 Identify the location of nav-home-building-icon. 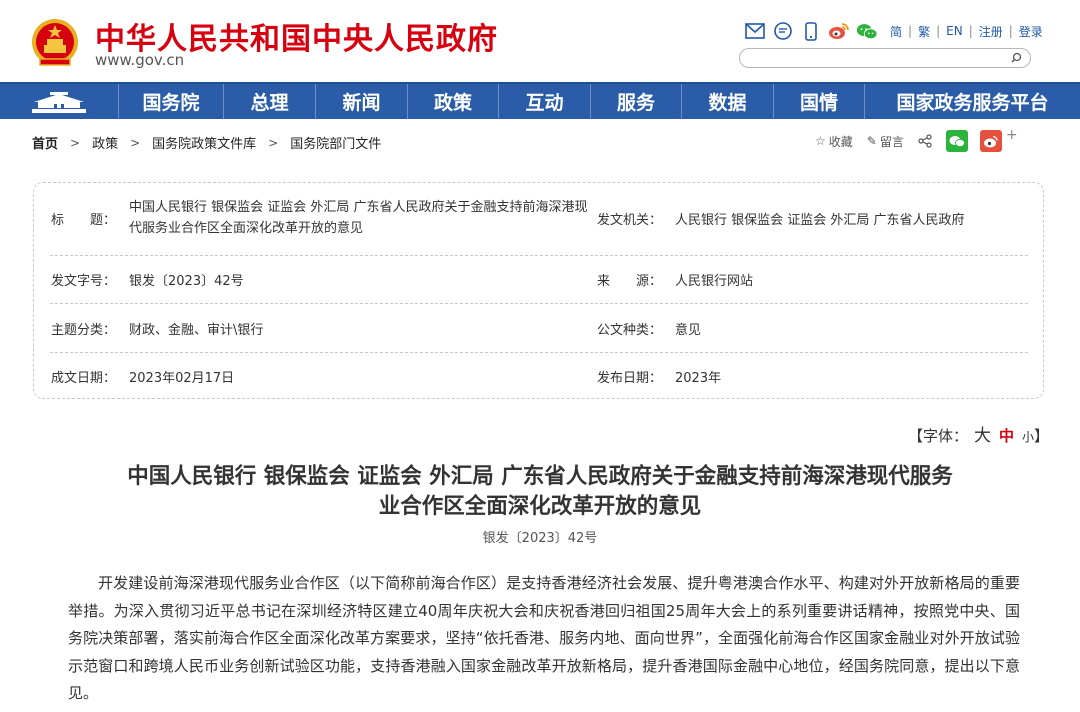
(59, 101).